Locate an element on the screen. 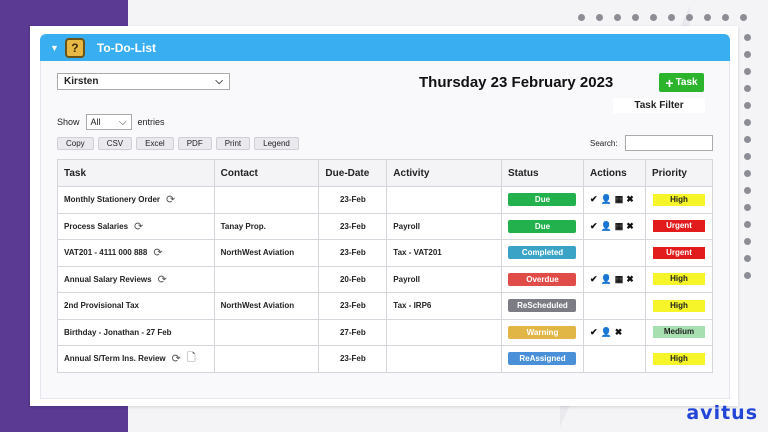  copy-button: Copy is located at coordinates (75, 143).